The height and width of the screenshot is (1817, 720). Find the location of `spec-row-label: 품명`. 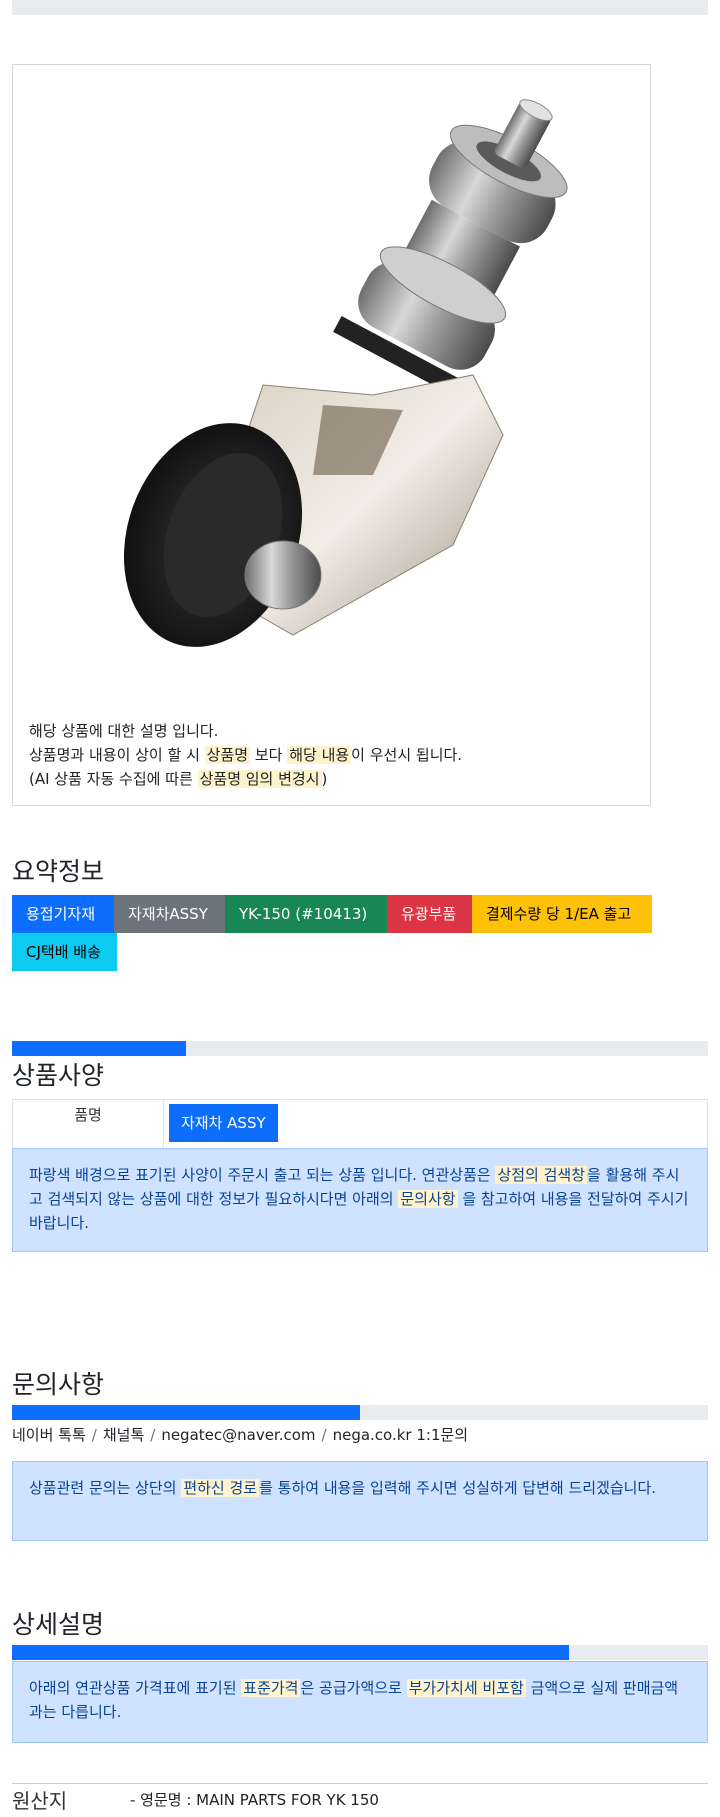

spec-row-label: 품명 is located at coordinates (88, 1115).